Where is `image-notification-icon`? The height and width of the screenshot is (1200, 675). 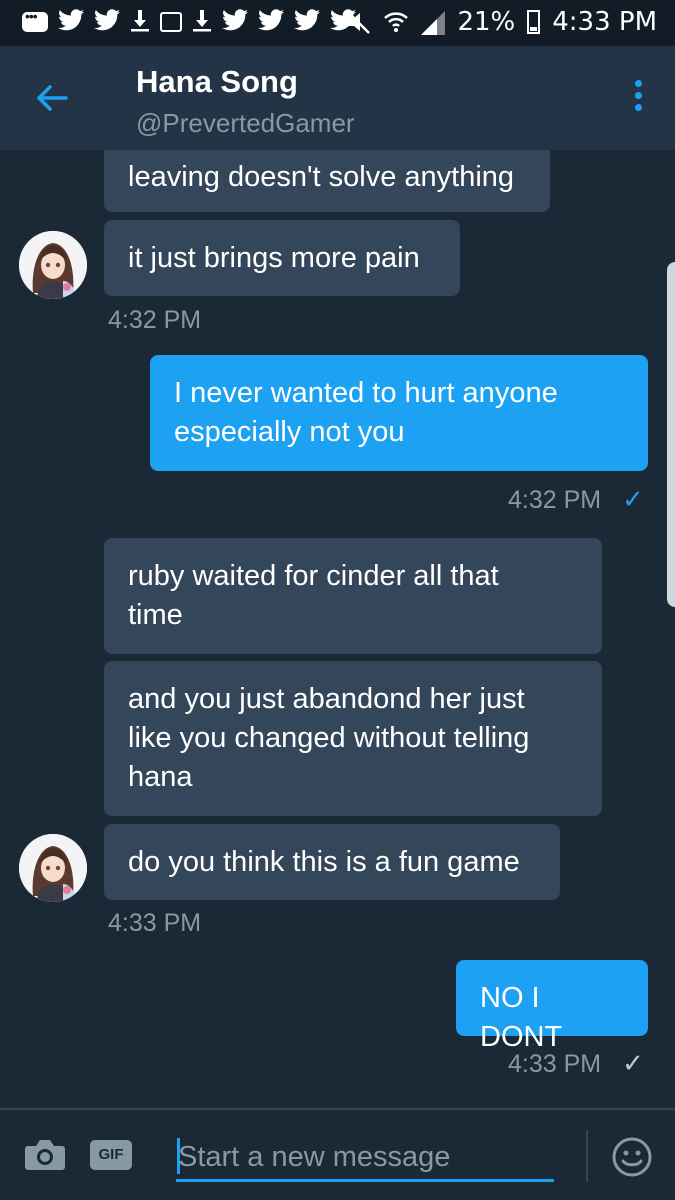
image-notification-icon is located at coordinates (171, 22).